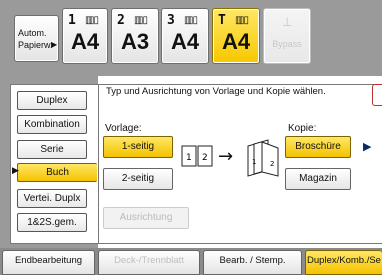  What do you see at coordinates (52, 222) in the screenshot?
I see `menu-item-both-sides: 1&2S.gem.` at bounding box center [52, 222].